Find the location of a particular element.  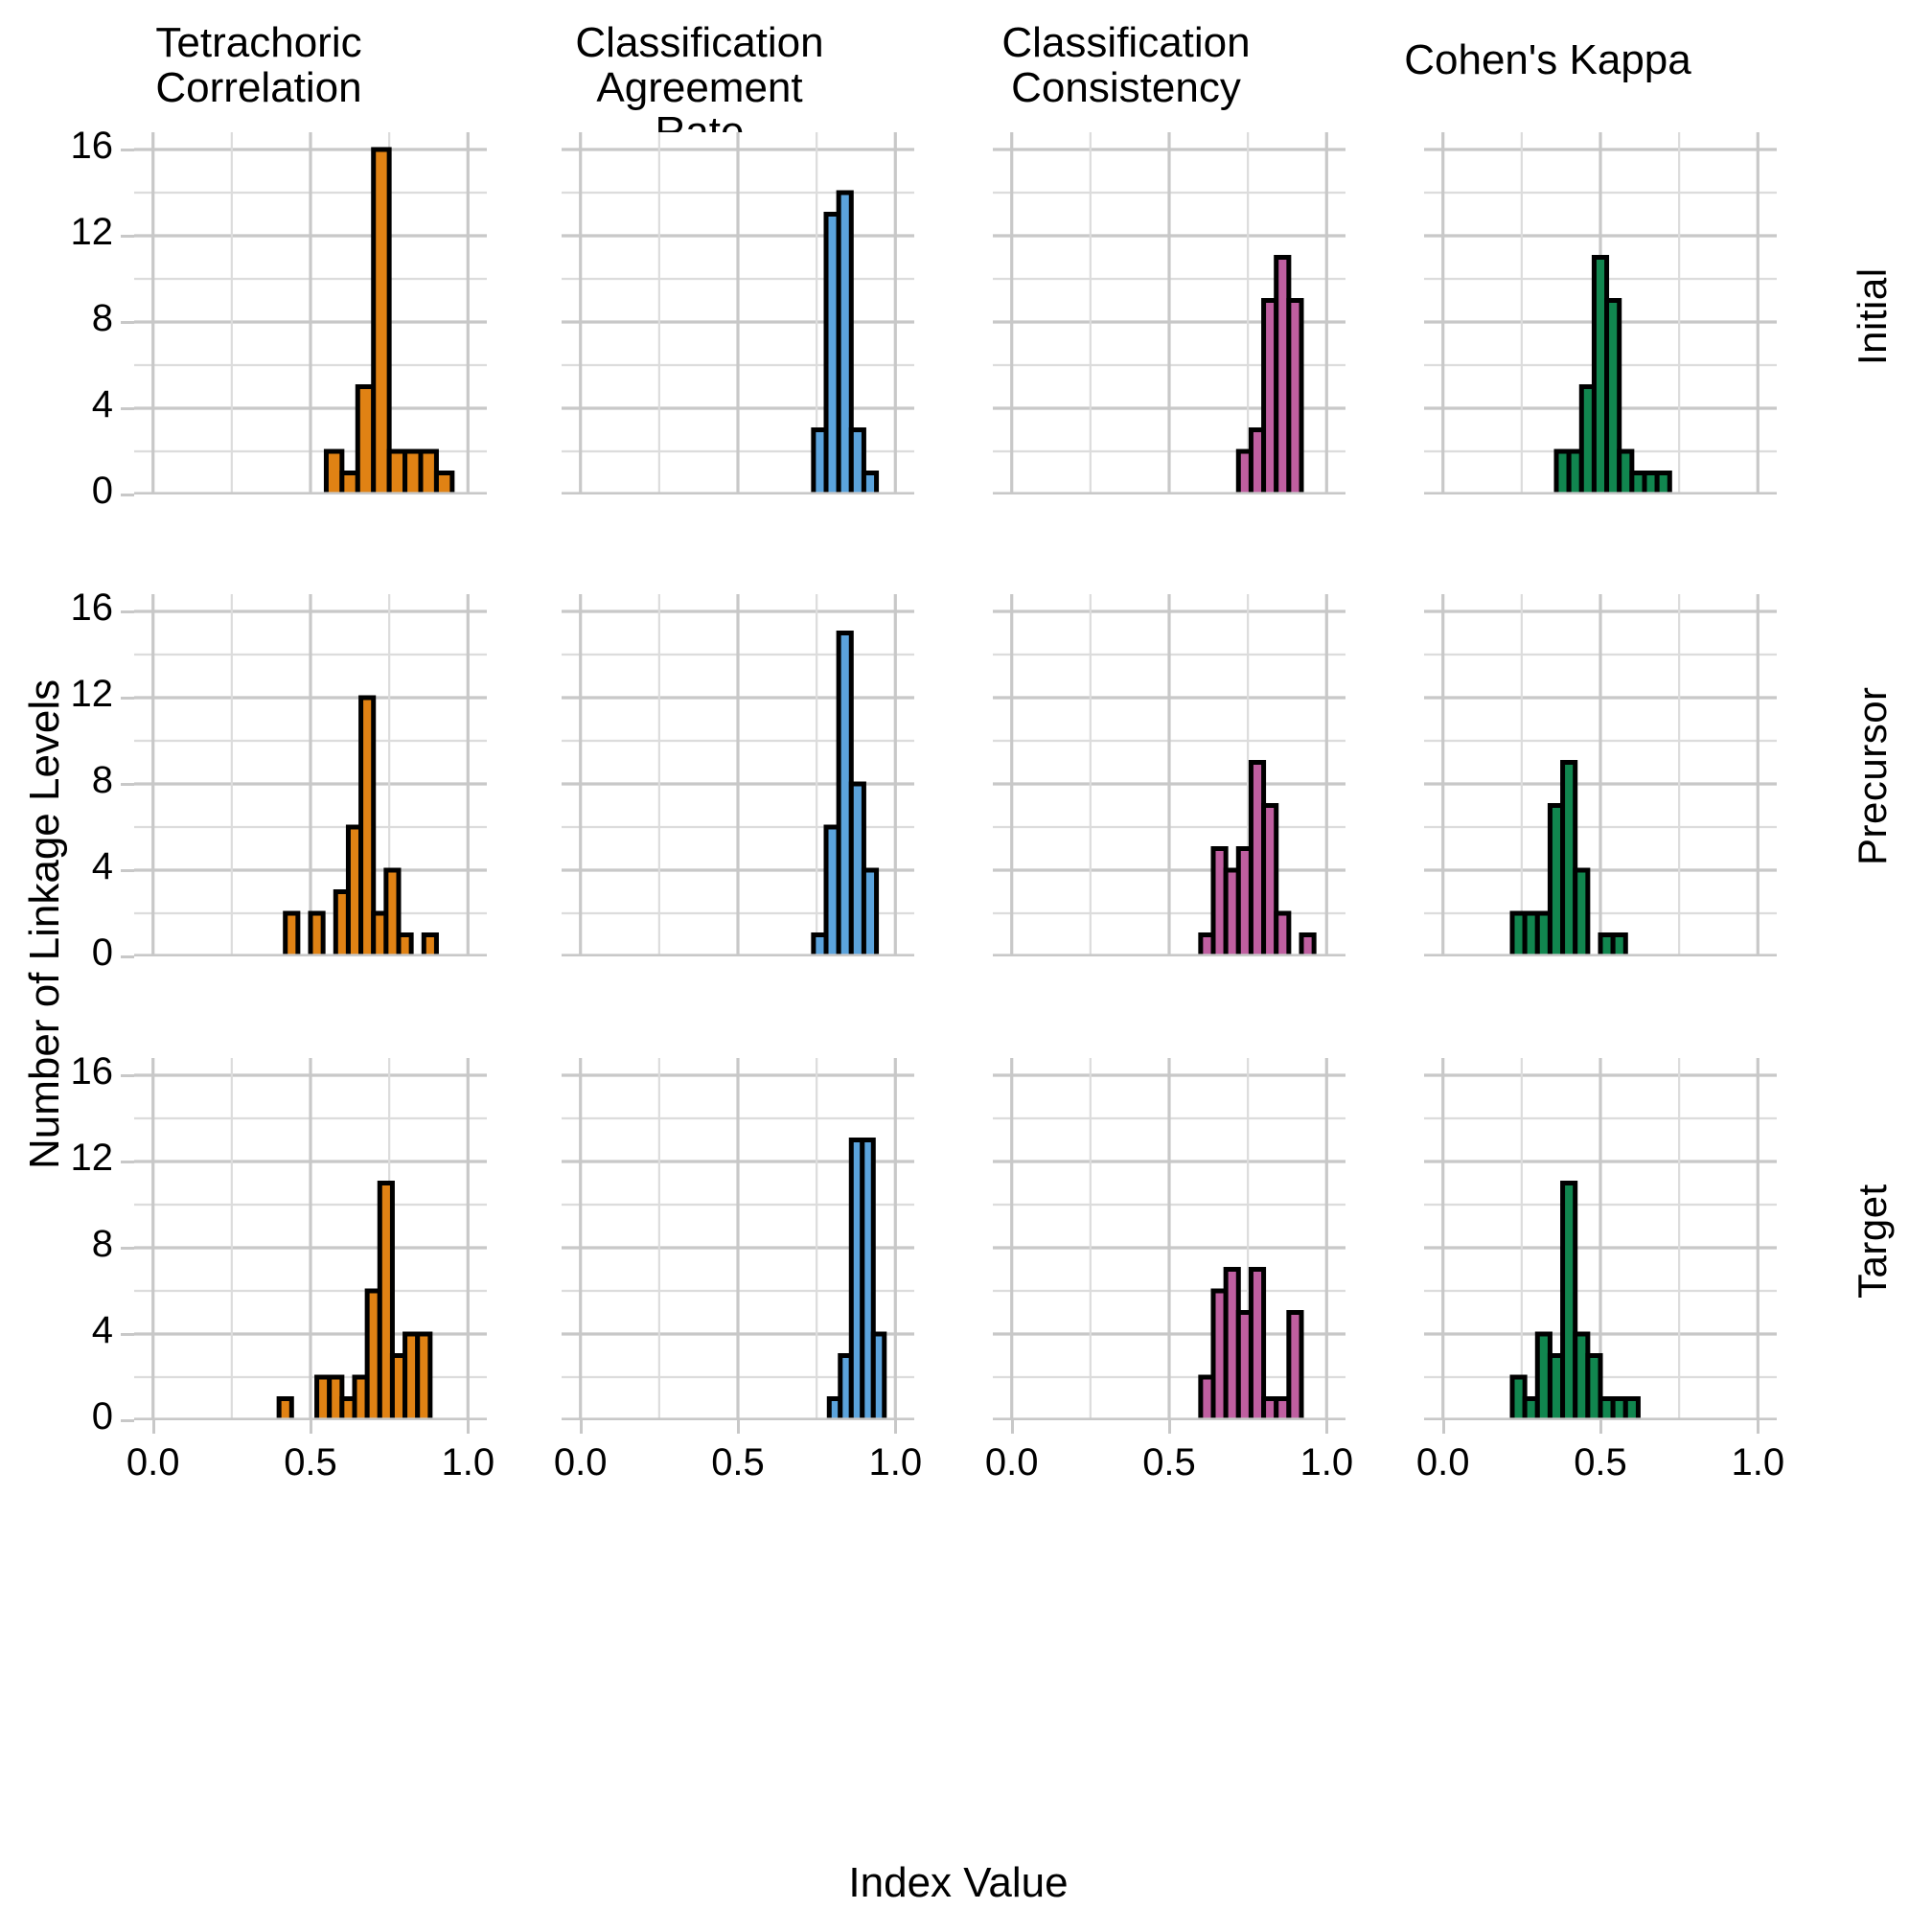

panel-precursor-classification-consistency is located at coordinates (1169, 775).